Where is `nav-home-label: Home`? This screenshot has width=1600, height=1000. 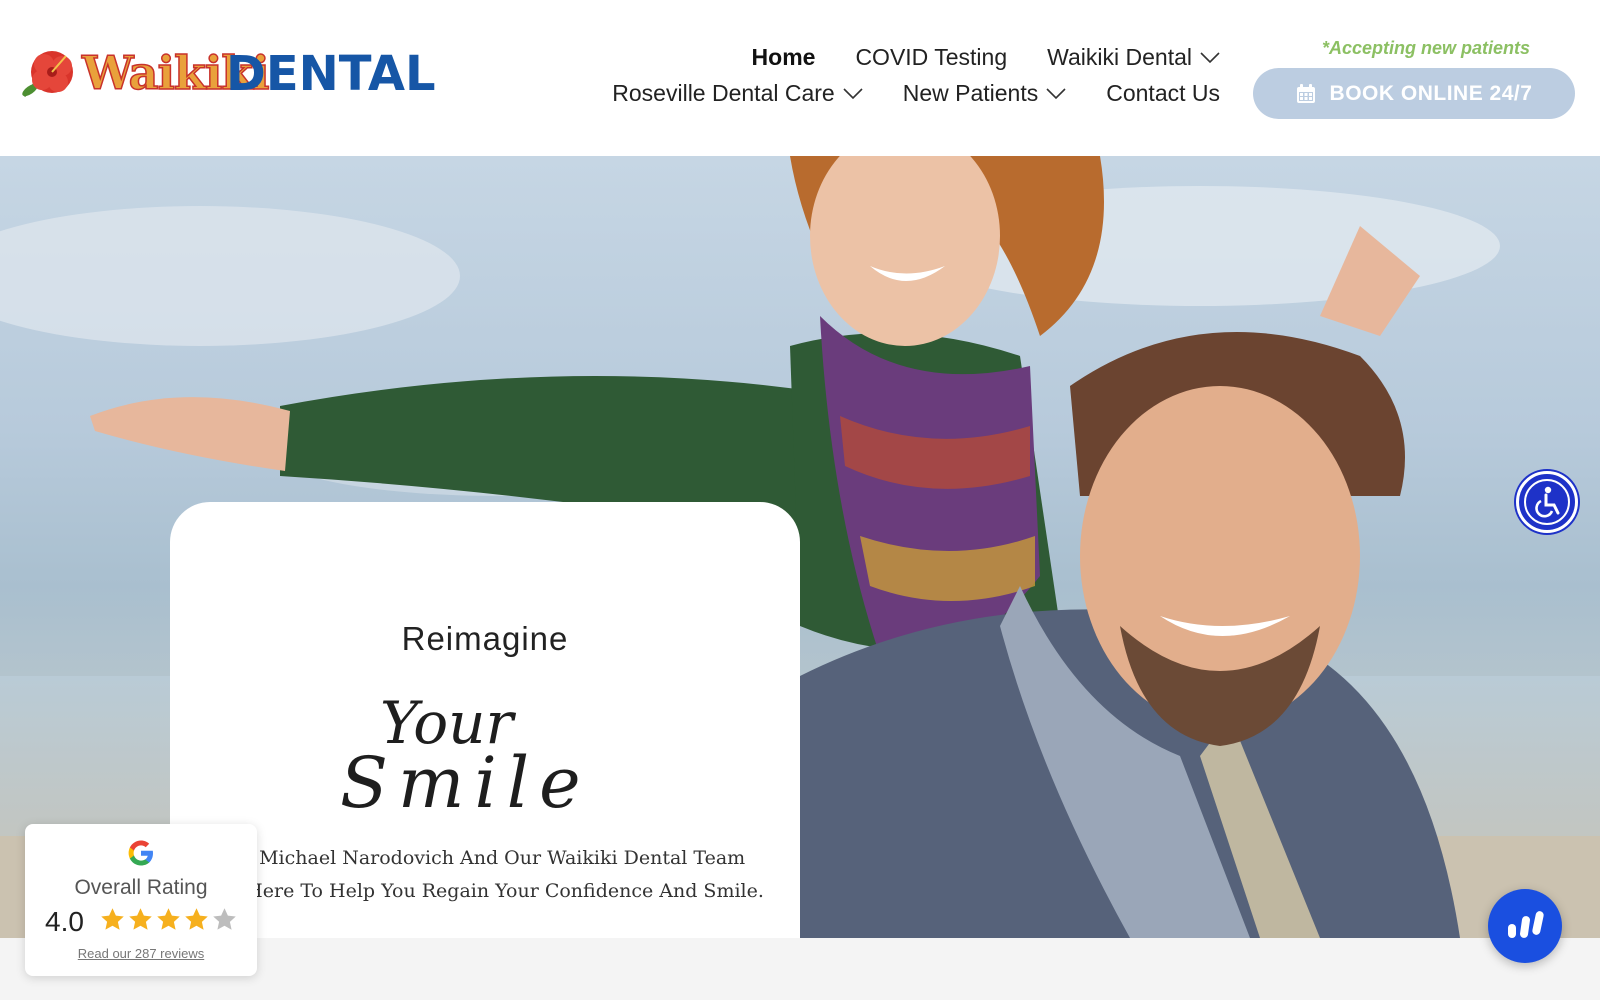
nav-home-label: Home is located at coordinates (783, 57).